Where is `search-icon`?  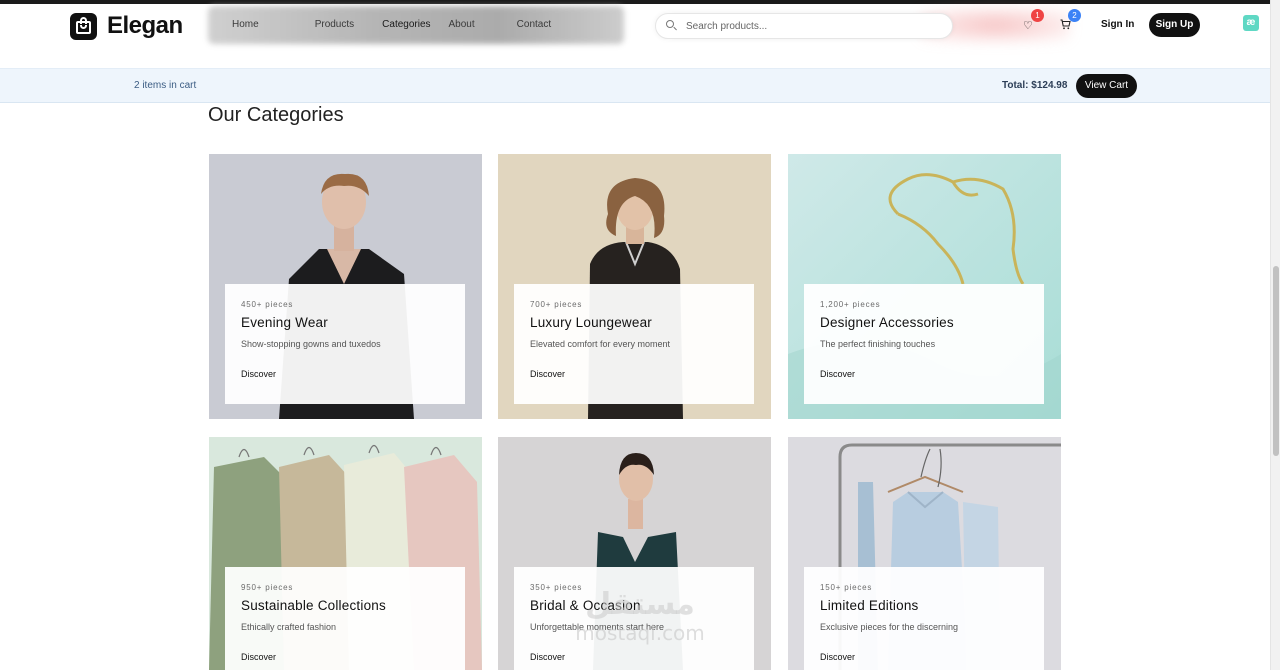
search-icon is located at coordinates (672, 26).